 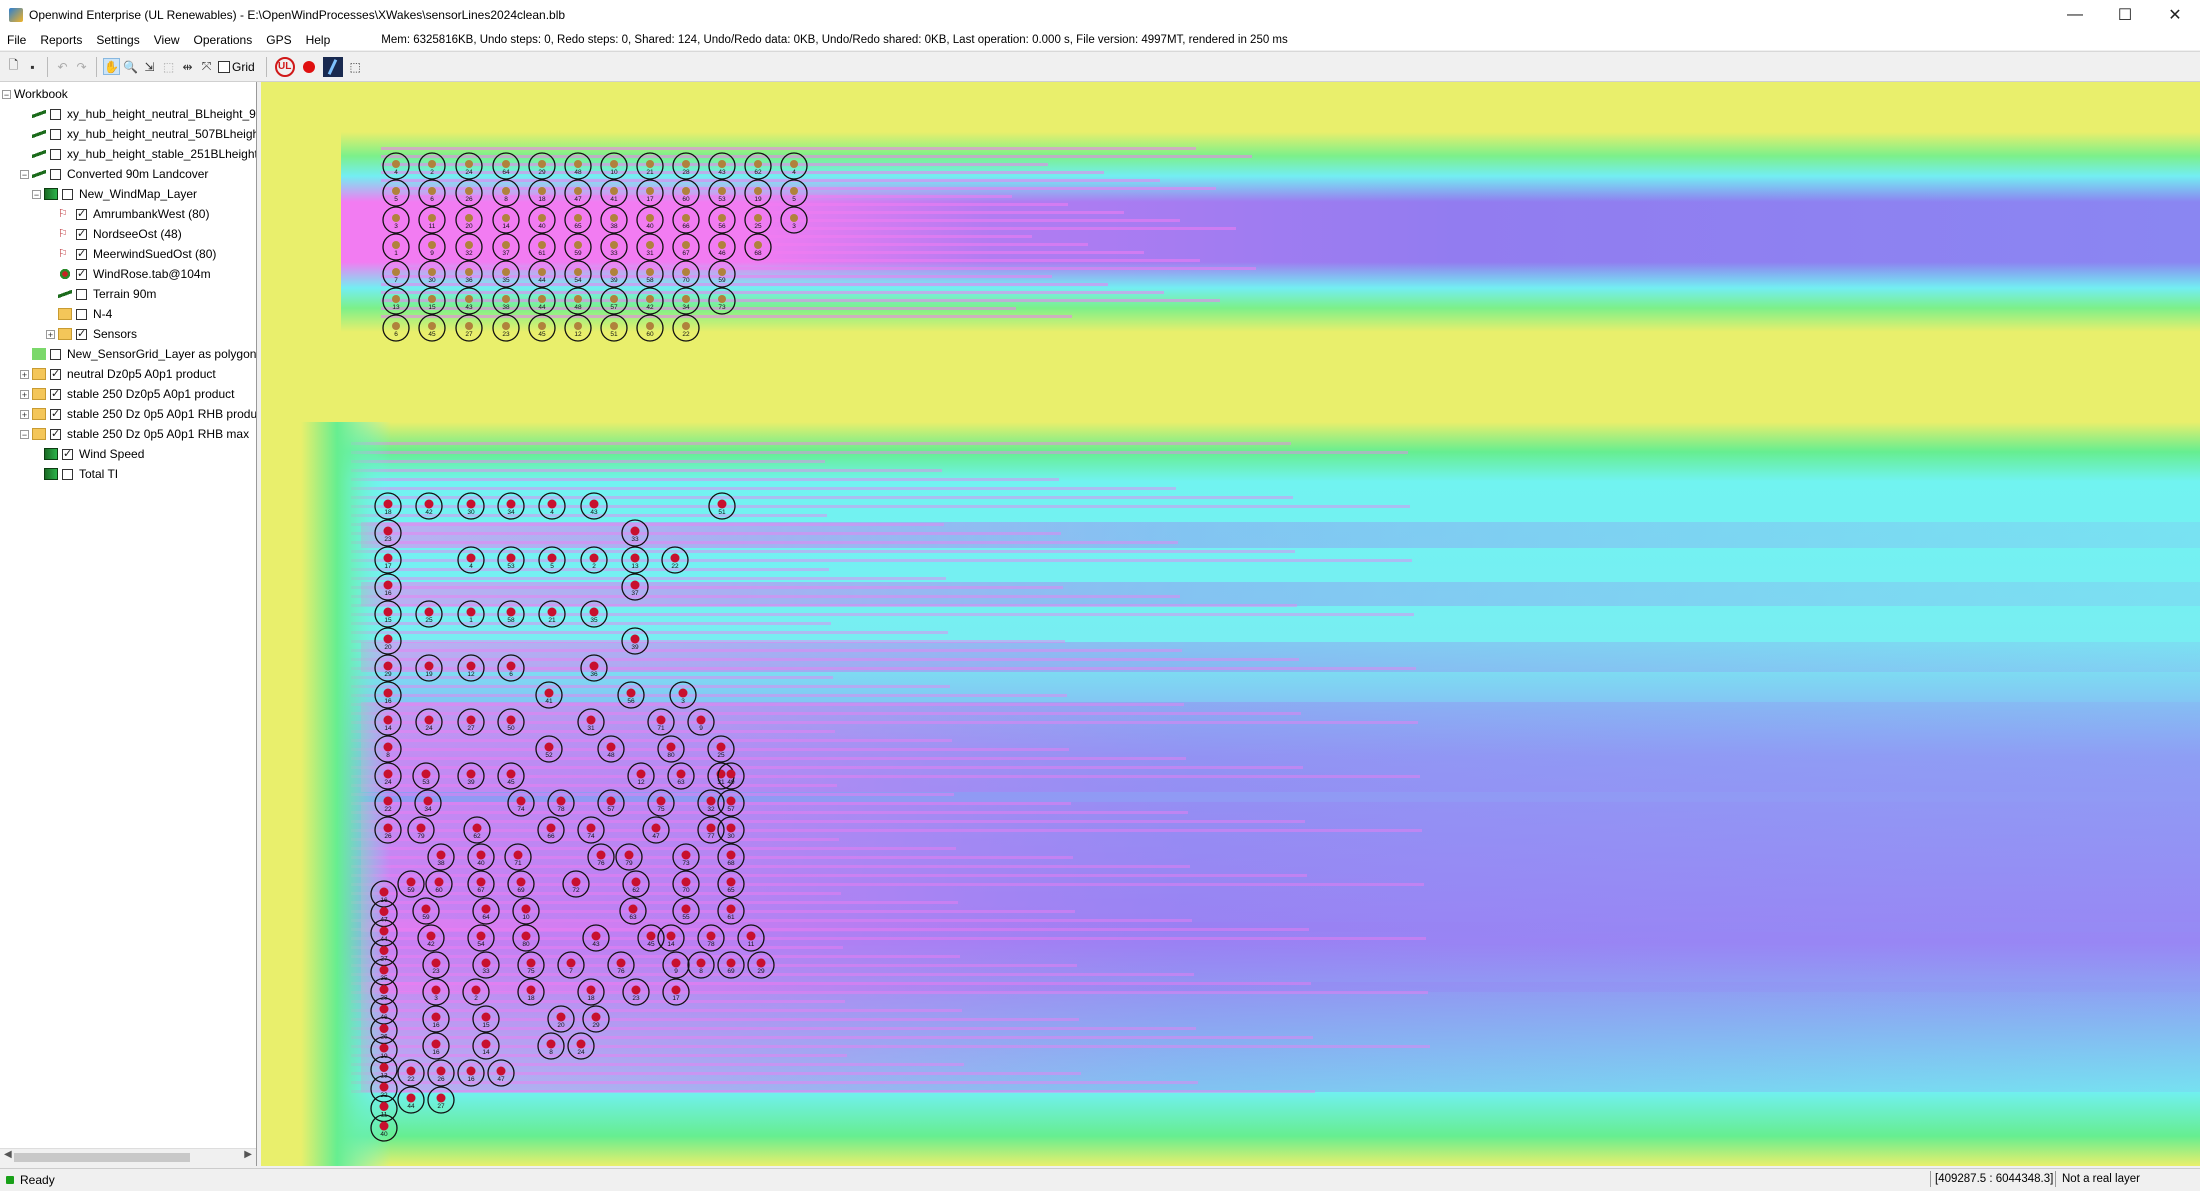 I want to click on fit-extent-icon: ⤧, so click(x=206, y=66).